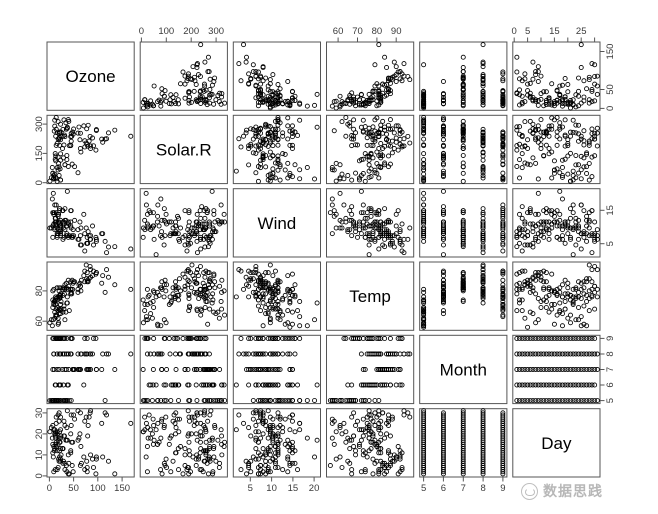  Describe the element at coordinates (181, 34) in the screenshot. I see `xaxis-top-solarr: 0 100 200 300` at that location.